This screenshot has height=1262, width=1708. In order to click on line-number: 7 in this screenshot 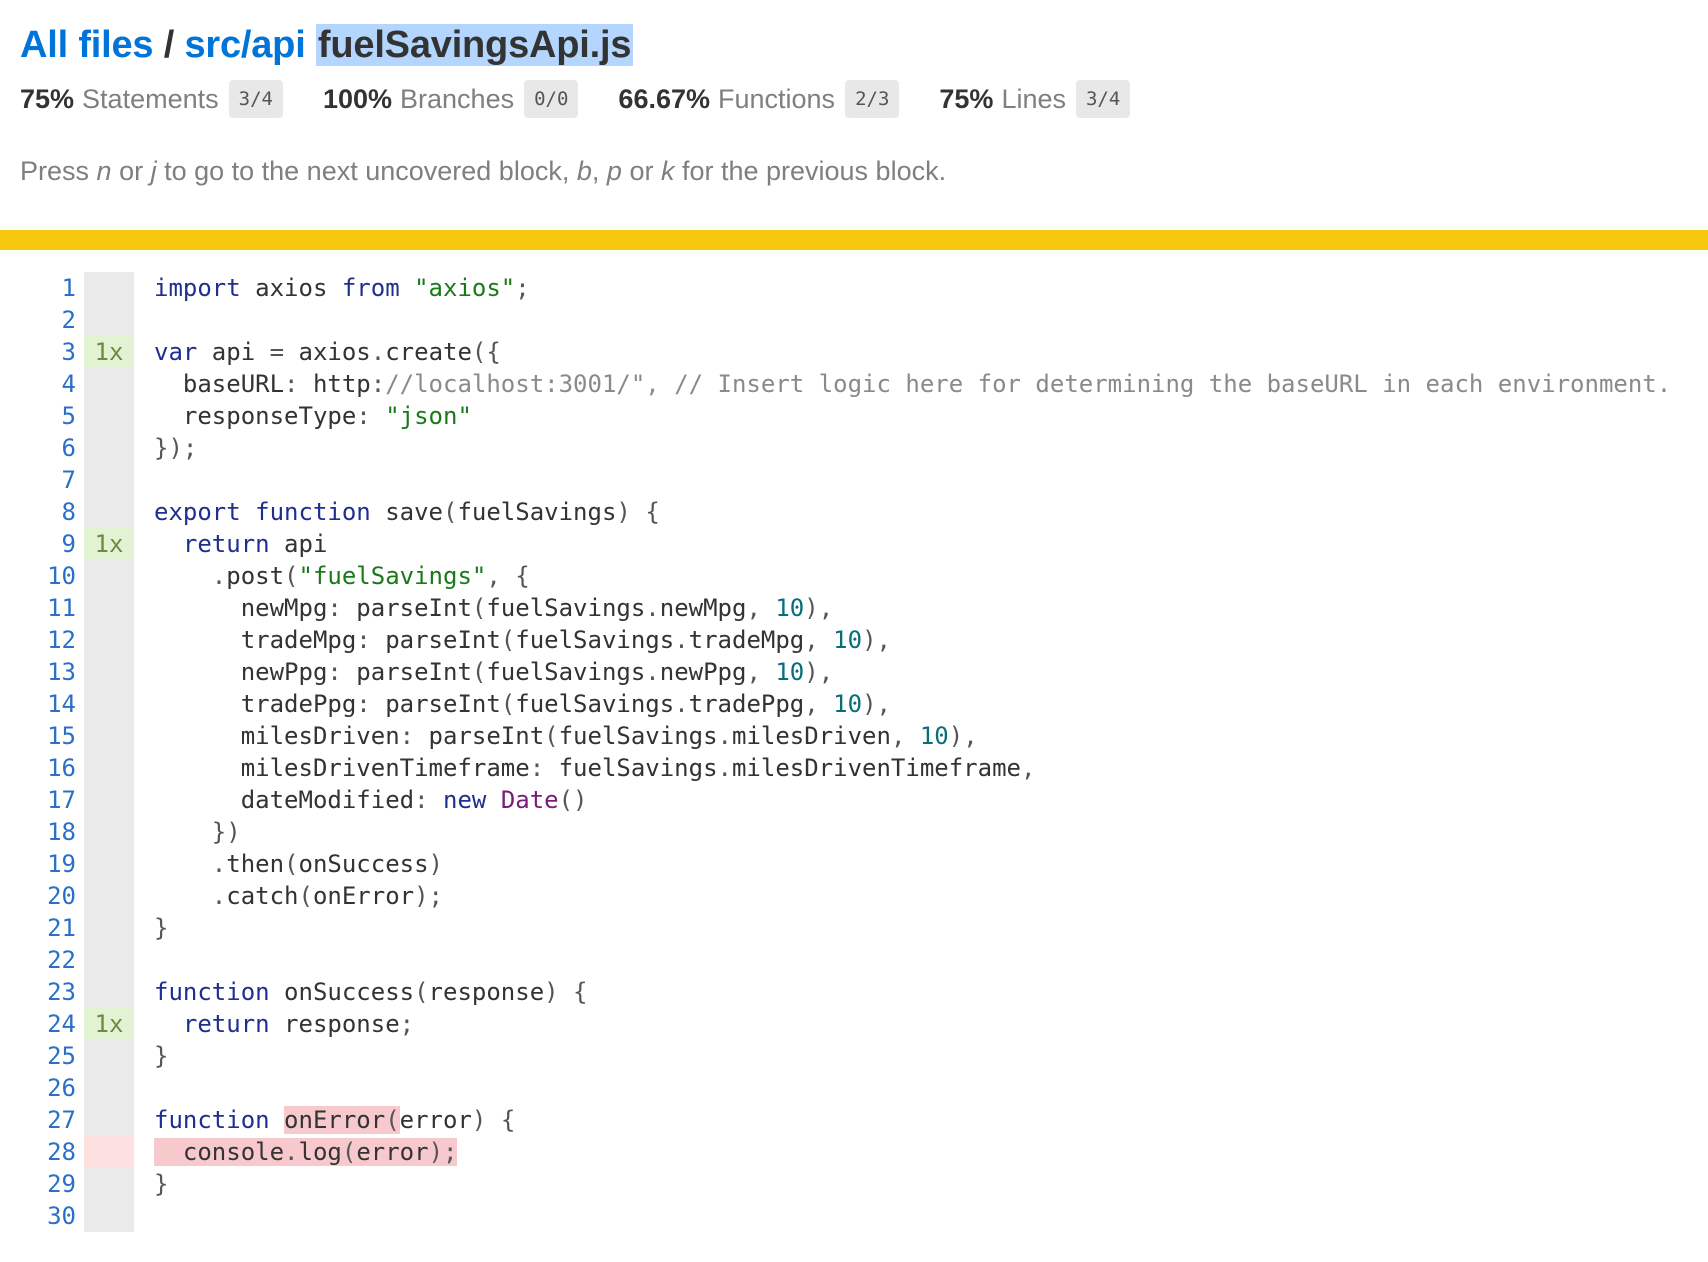, I will do `click(68, 480)`.